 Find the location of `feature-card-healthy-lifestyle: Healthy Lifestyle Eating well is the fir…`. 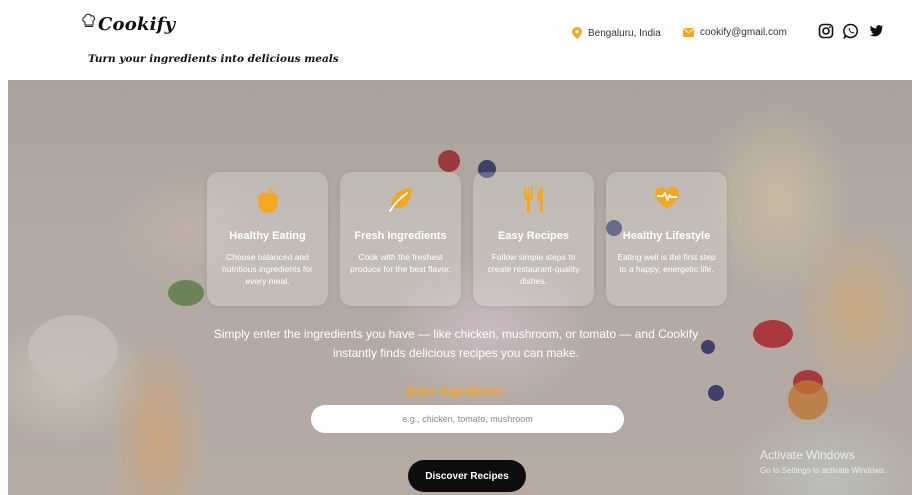

feature-card-healthy-lifestyle: Healthy Lifestyle Eating well is the fir… is located at coordinates (666, 239).